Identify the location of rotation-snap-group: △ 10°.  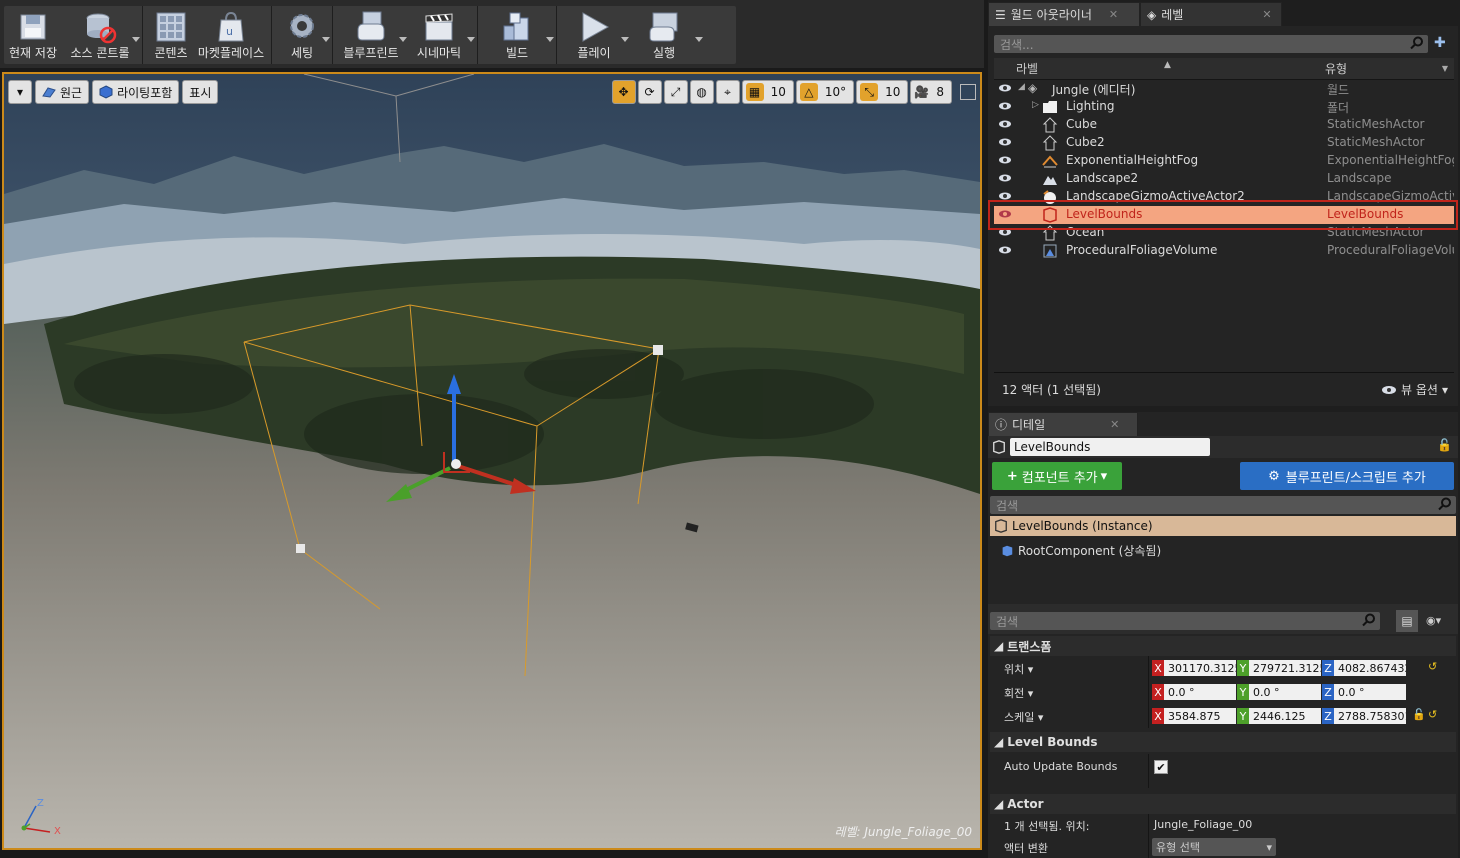
(825, 92).